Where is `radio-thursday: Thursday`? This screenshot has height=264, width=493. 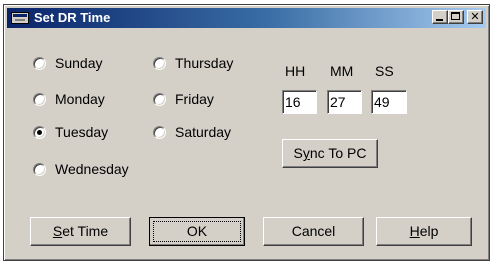 radio-thursday: Thursday is located at coordinates (193, 63).